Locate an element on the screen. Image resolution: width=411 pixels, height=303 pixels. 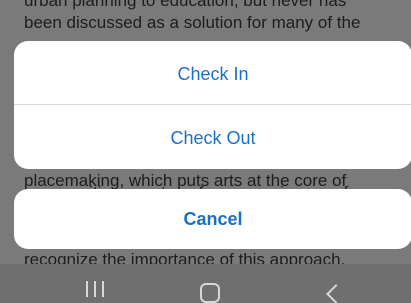
back-button is located at coordinates (333, 283).